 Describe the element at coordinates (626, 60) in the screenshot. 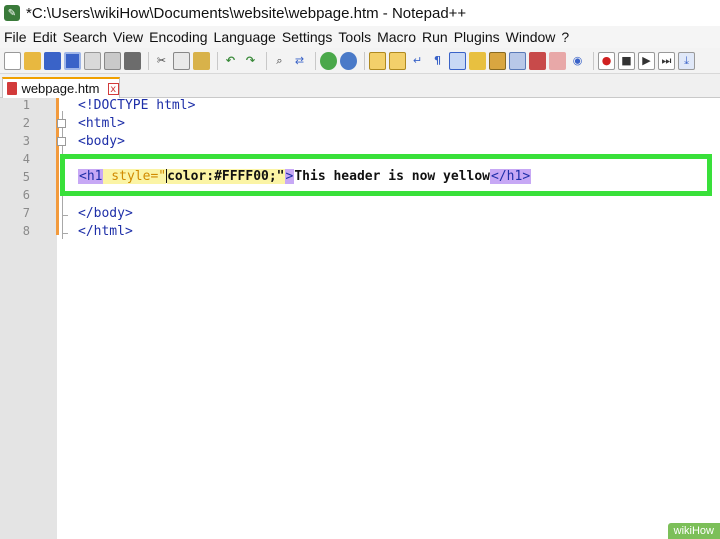

I see `stop-macro-icon: ■` at that location.